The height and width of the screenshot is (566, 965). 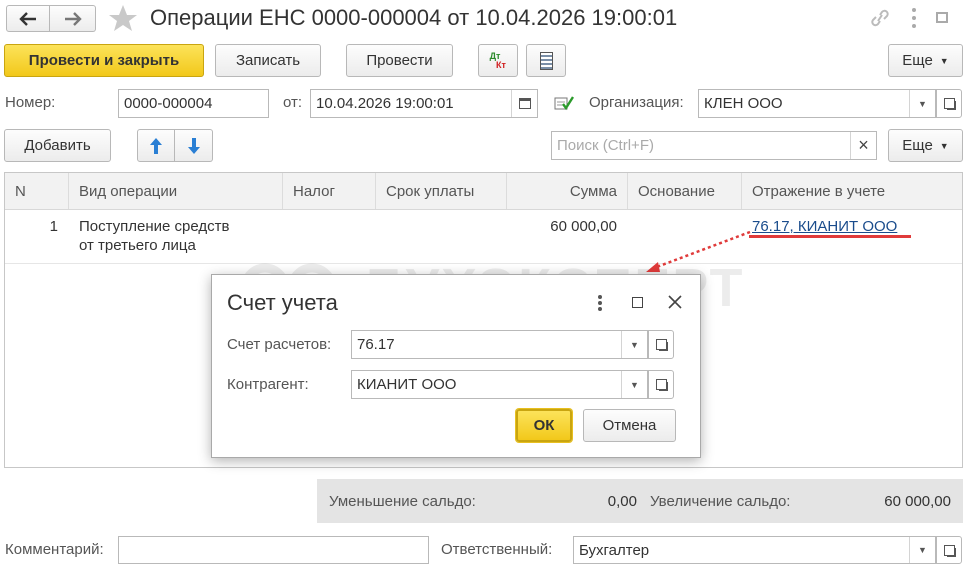 I want to click on more-menu-icon, so click(x=914, y=18).